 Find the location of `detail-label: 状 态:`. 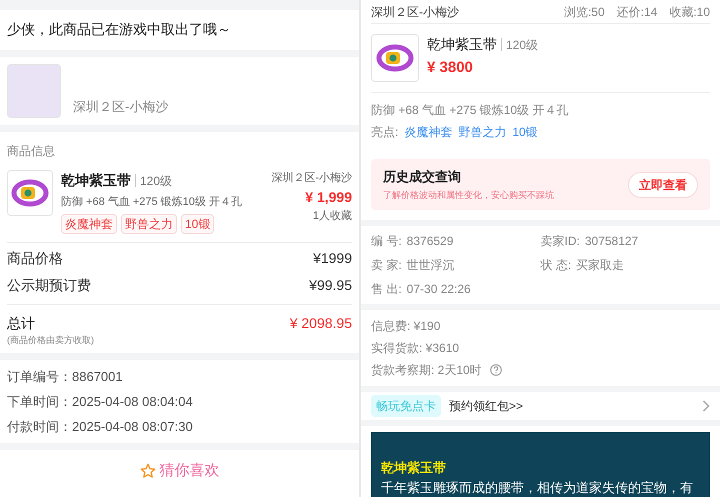

detail-label: 状 态: is located at coordinates (556, 265).